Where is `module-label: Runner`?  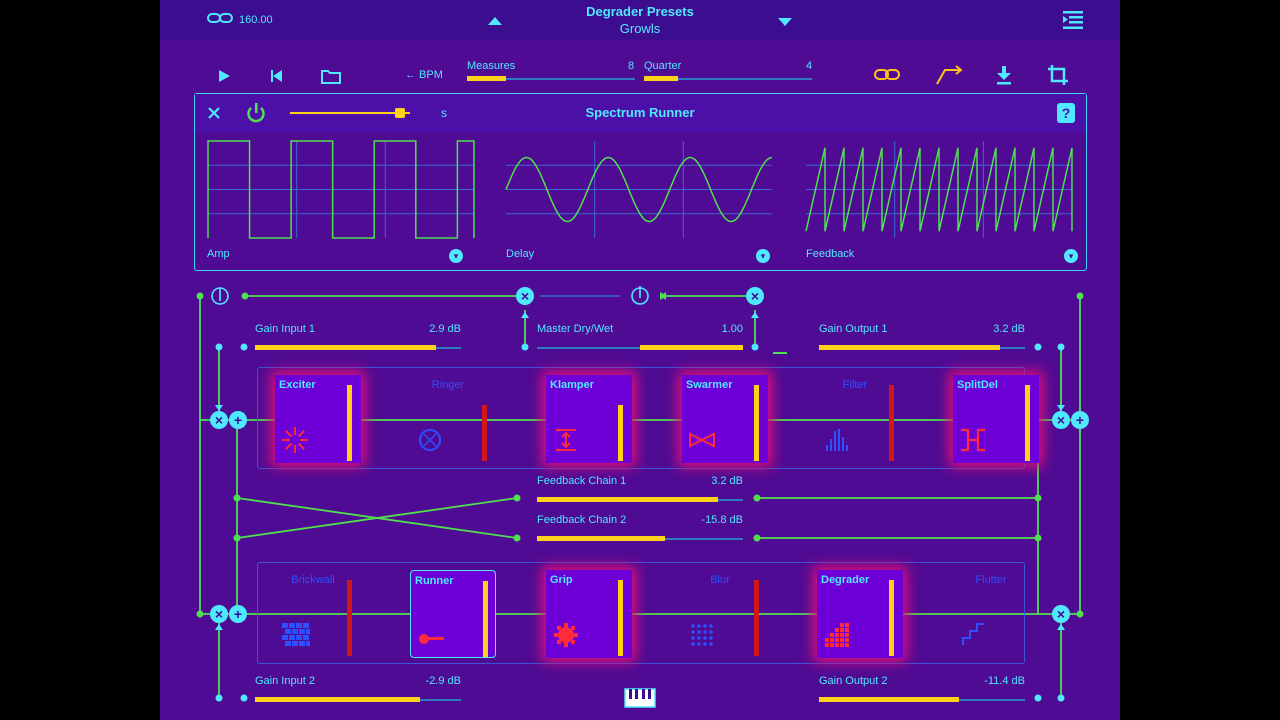
module-label: Runner is located at coordinates (434, 581).